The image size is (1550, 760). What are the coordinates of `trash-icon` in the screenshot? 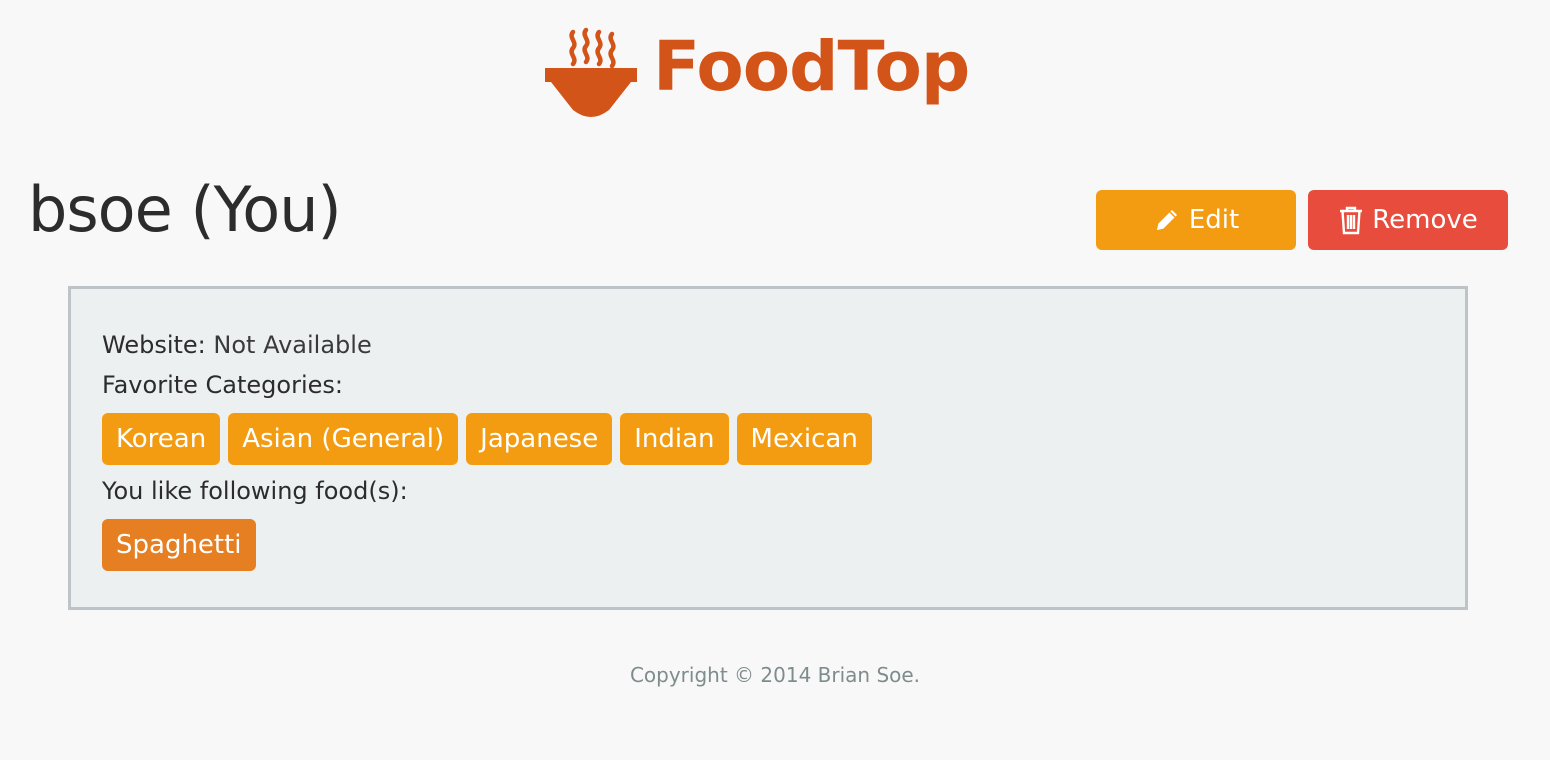 It's located at (1351, 220).